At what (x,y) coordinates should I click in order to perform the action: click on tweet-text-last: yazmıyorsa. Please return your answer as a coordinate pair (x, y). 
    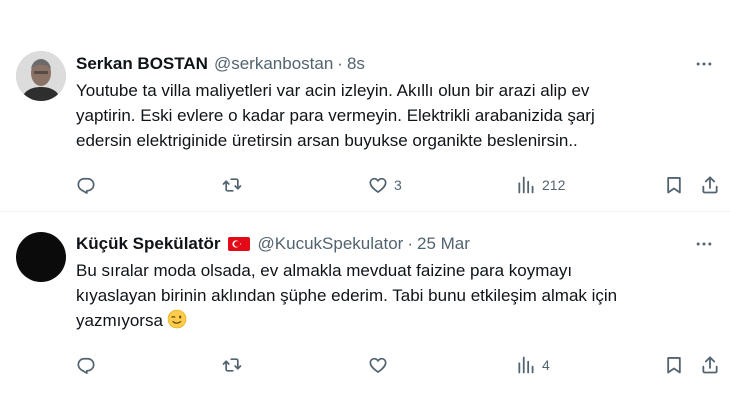
    Looking at the image, I should click on (119, 320).